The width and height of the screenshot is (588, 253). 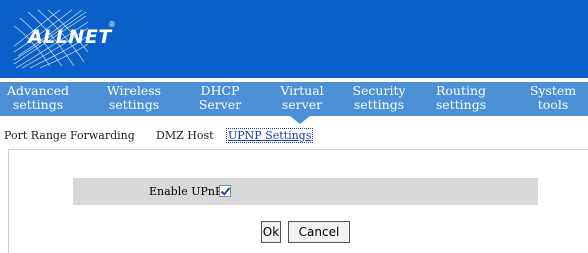 I want to click on enable-upnp-row: Enable UPnP, so click(x=305, y=191).